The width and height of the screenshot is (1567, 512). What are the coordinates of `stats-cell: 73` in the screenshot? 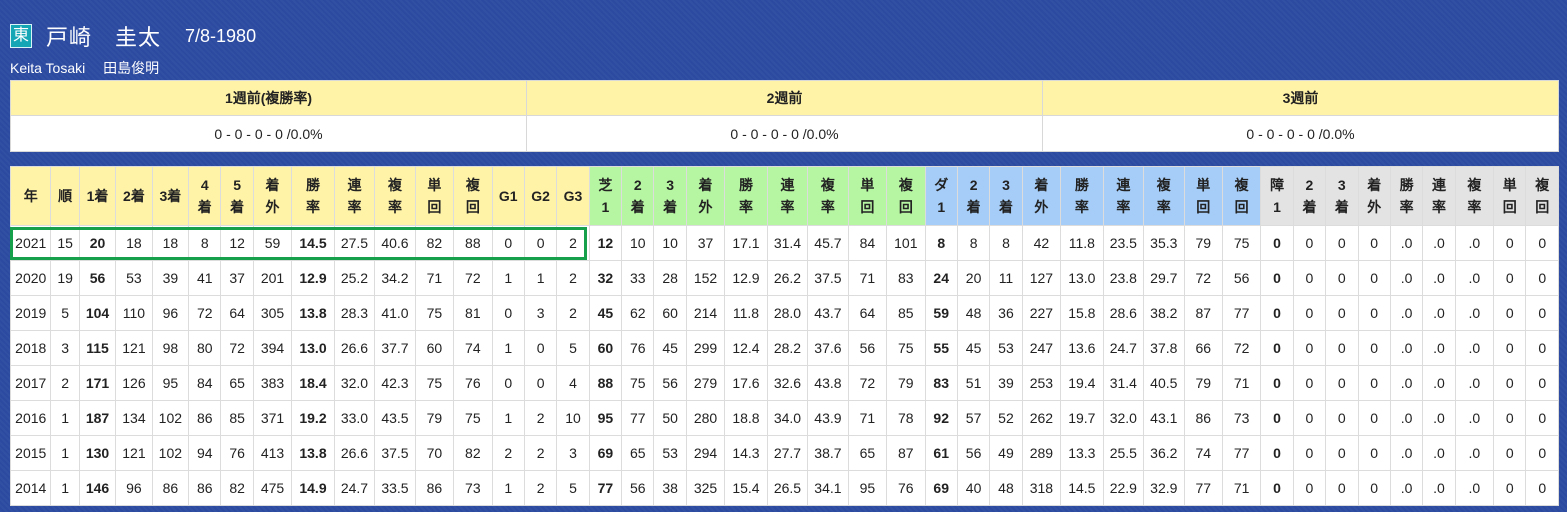 It's located at (473, 488).